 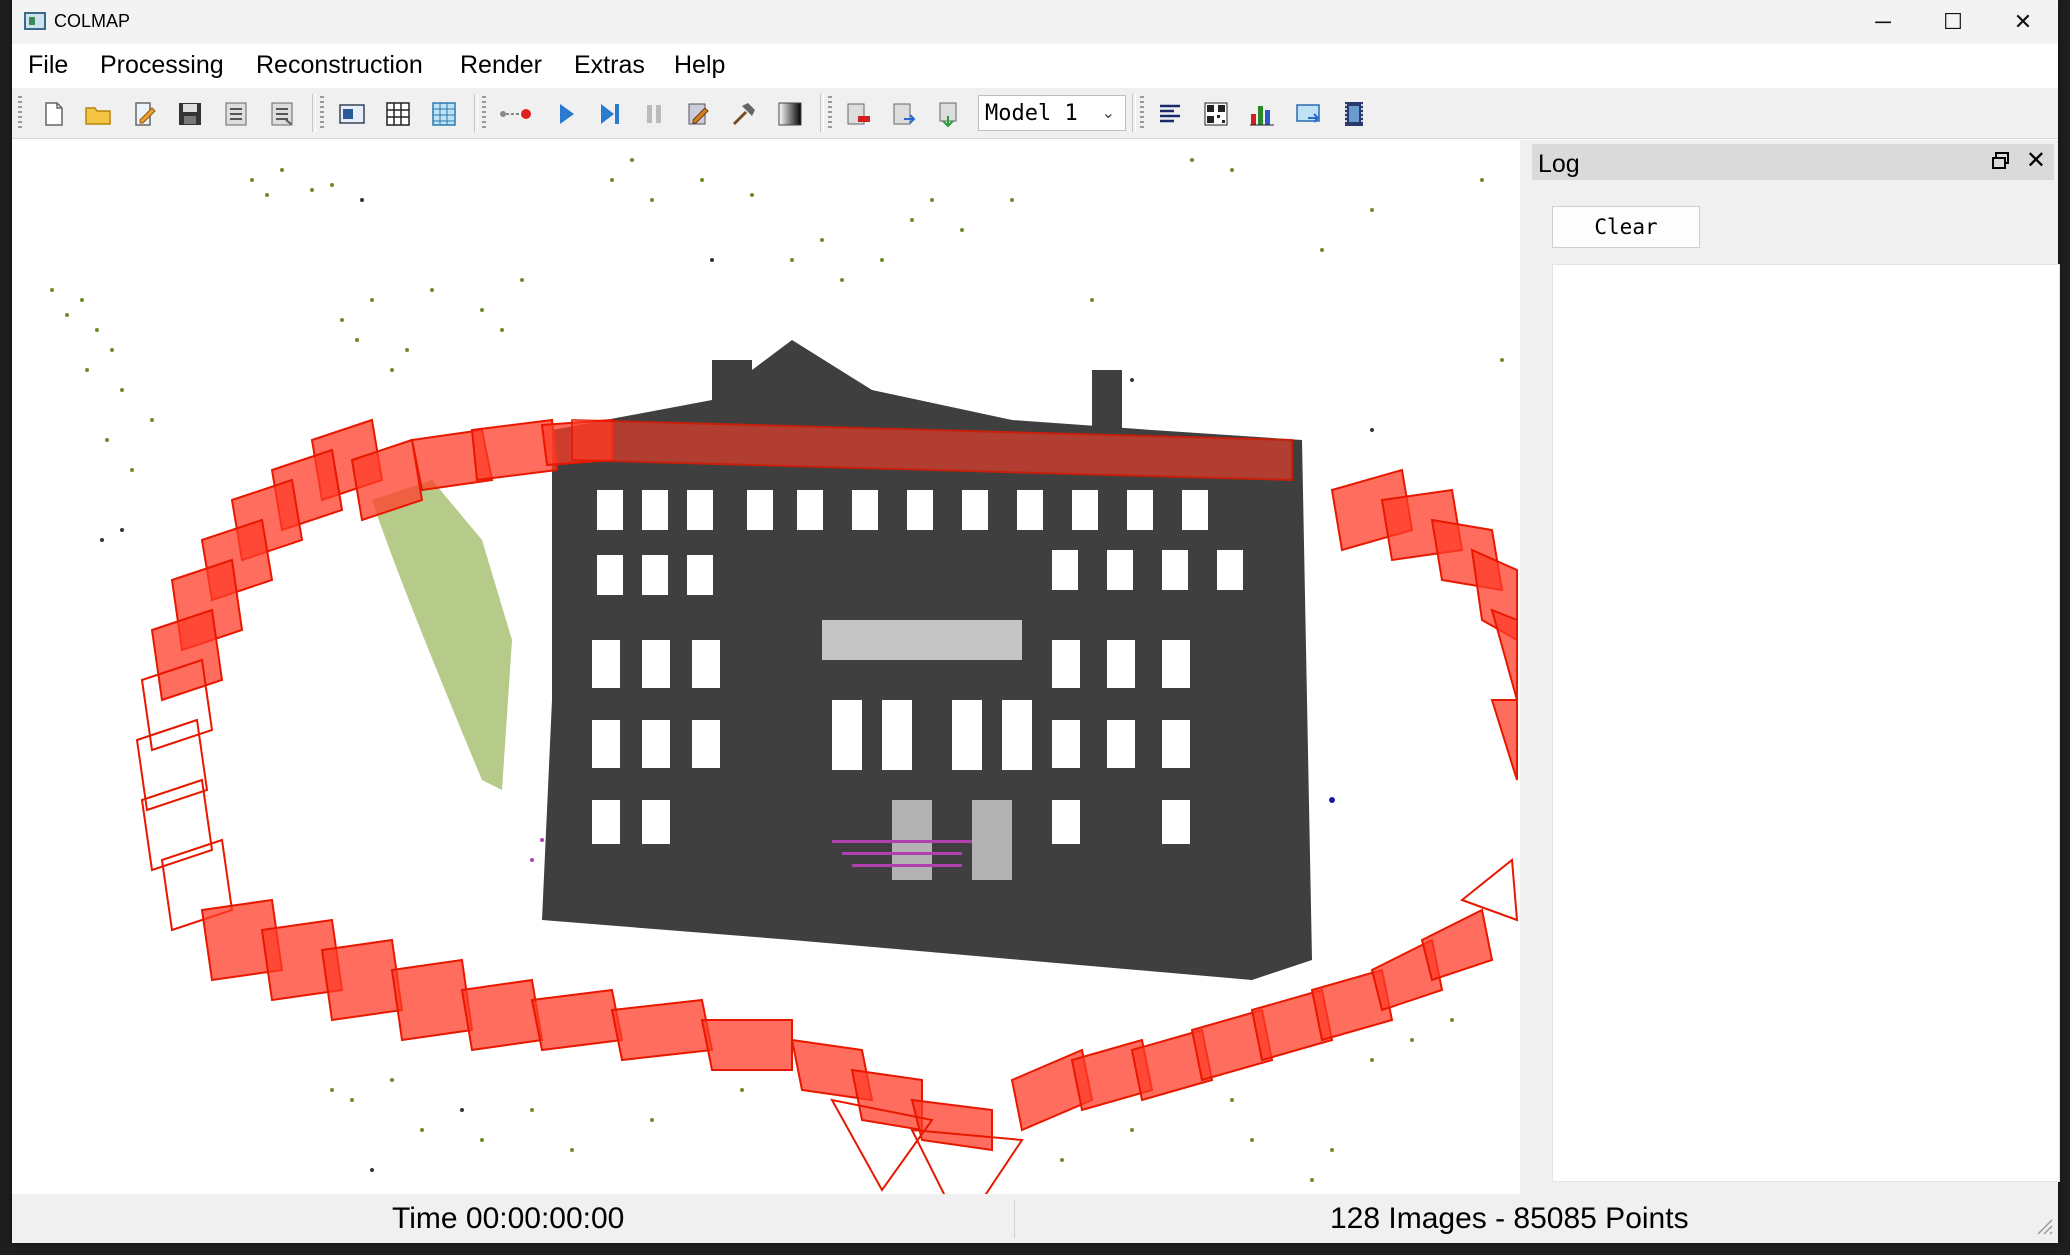 I want to click on close-button: ✕, so click(x=2023, y=22).